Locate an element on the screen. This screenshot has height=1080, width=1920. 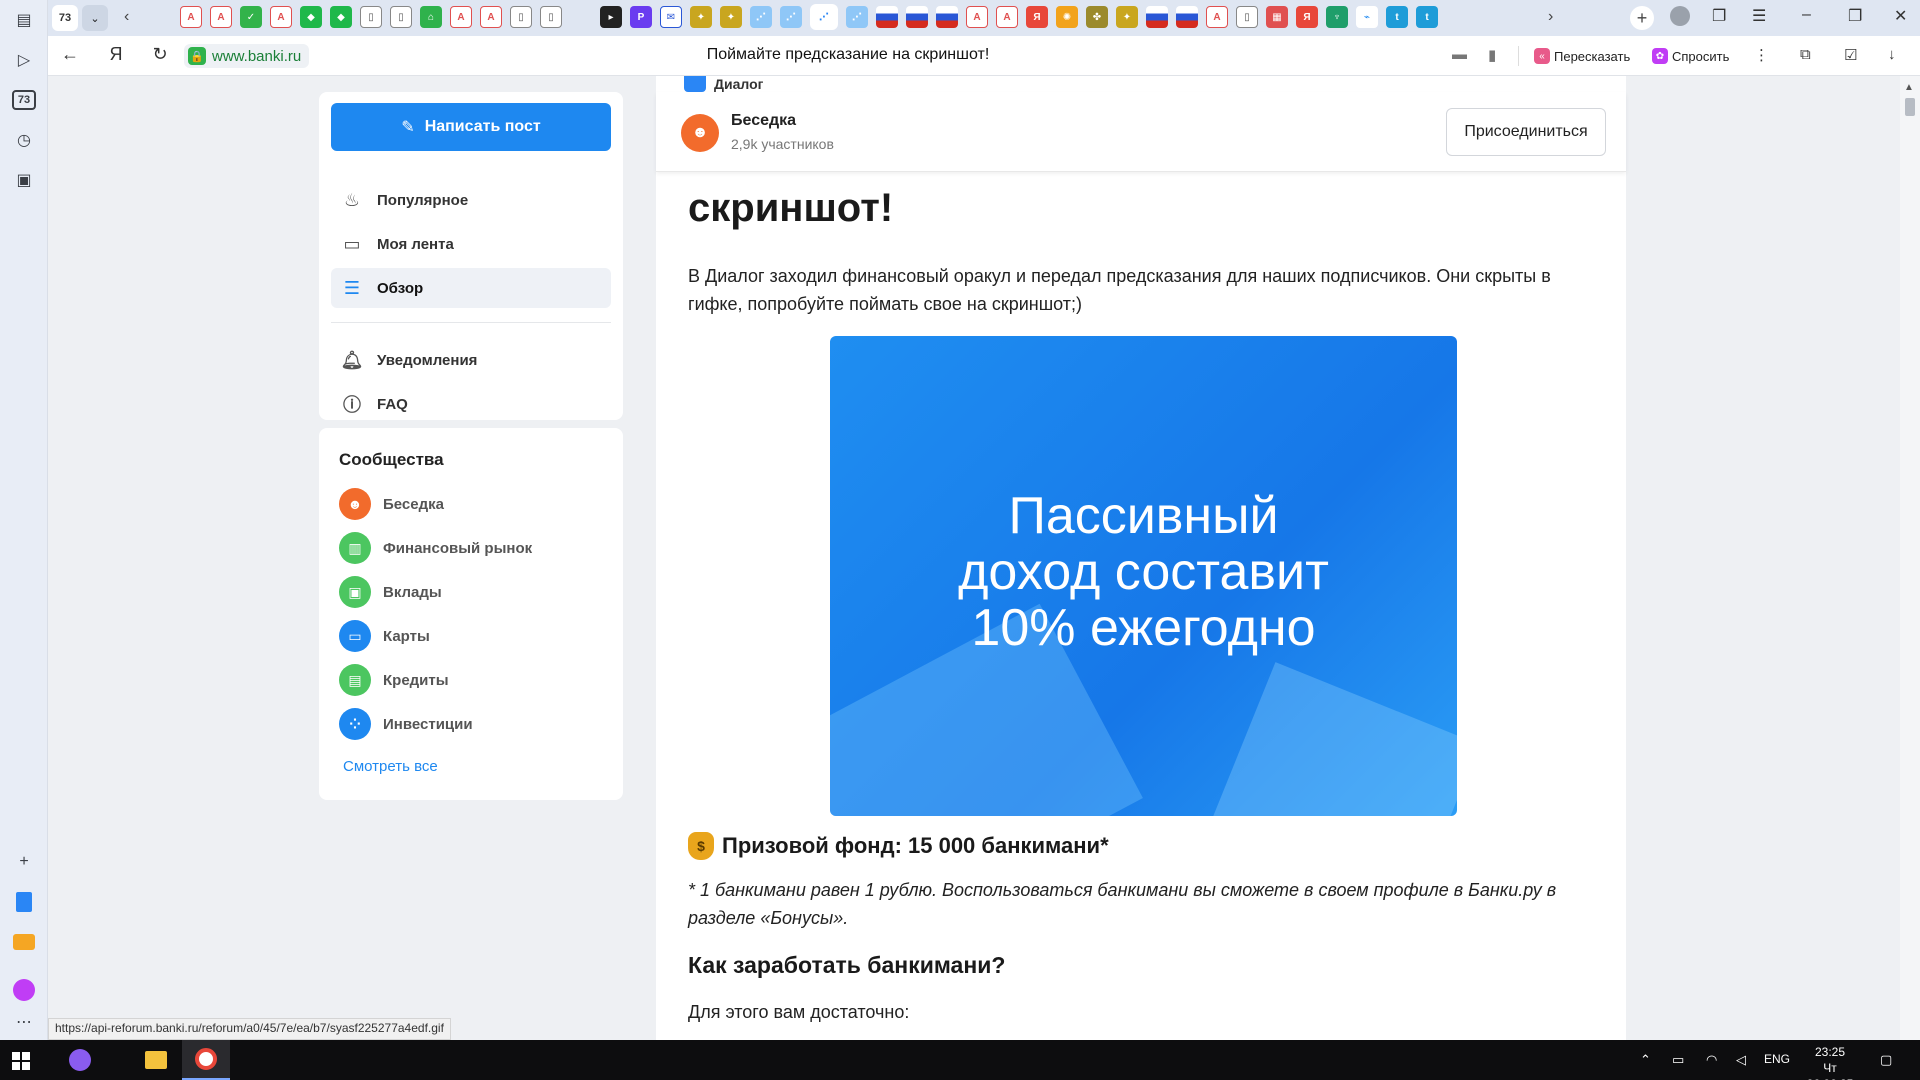
restore-icon: ❐ is located at coordinates (1855, 16).